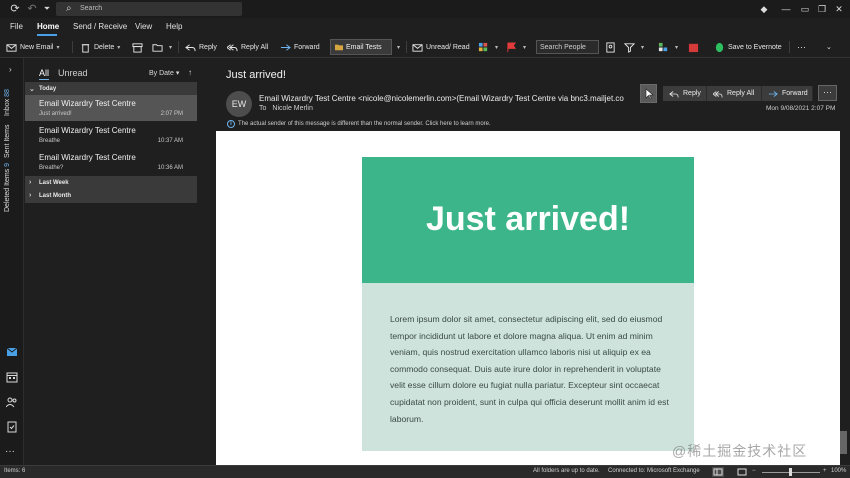  I want to click on address-book-button, so click(612, 47).